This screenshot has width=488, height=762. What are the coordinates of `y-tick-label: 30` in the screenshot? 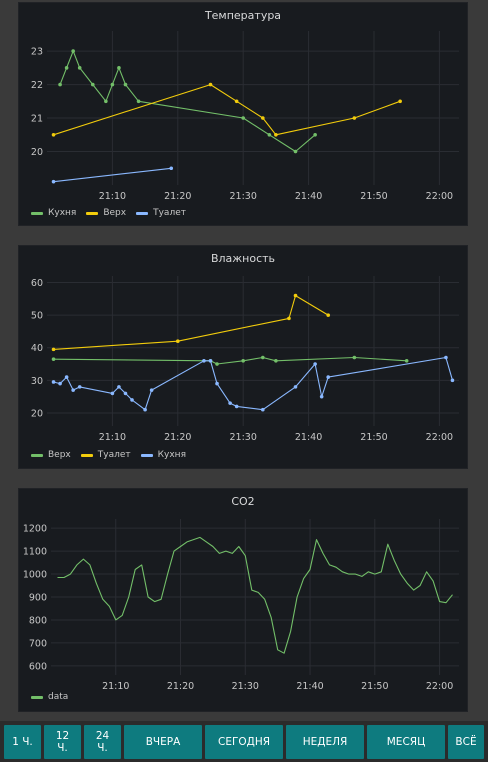 It's located at (37, 381).